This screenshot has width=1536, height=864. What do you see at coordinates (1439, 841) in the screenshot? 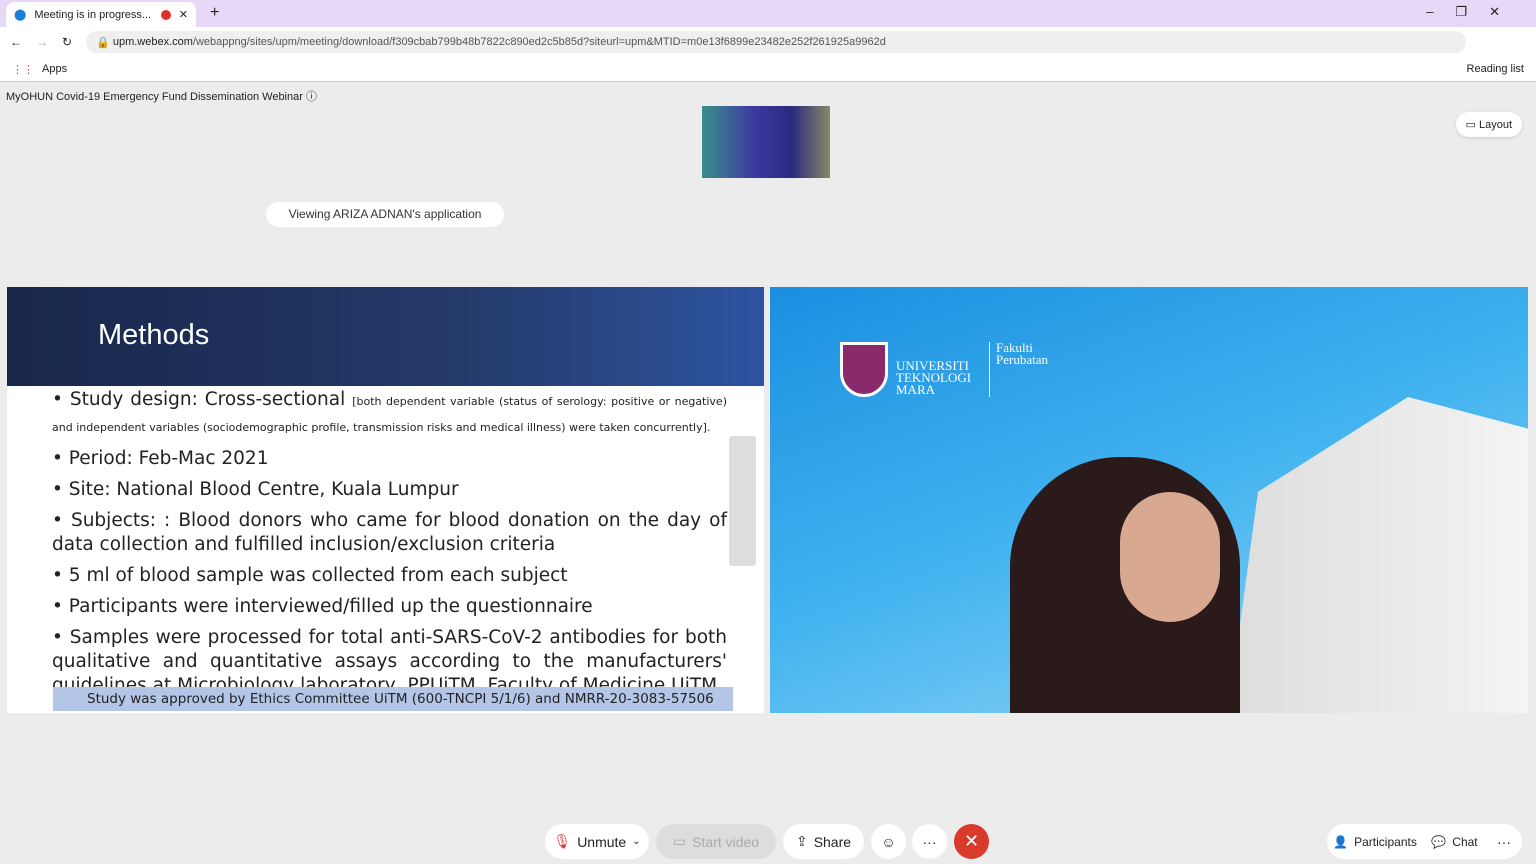
I see `chat-icon: 💬` at bounding box center [1439, 841].